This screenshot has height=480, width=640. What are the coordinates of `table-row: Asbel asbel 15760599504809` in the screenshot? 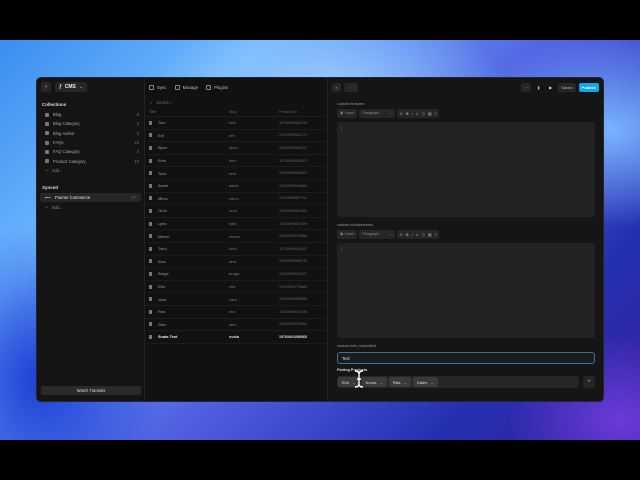 It's located at (236, 186).